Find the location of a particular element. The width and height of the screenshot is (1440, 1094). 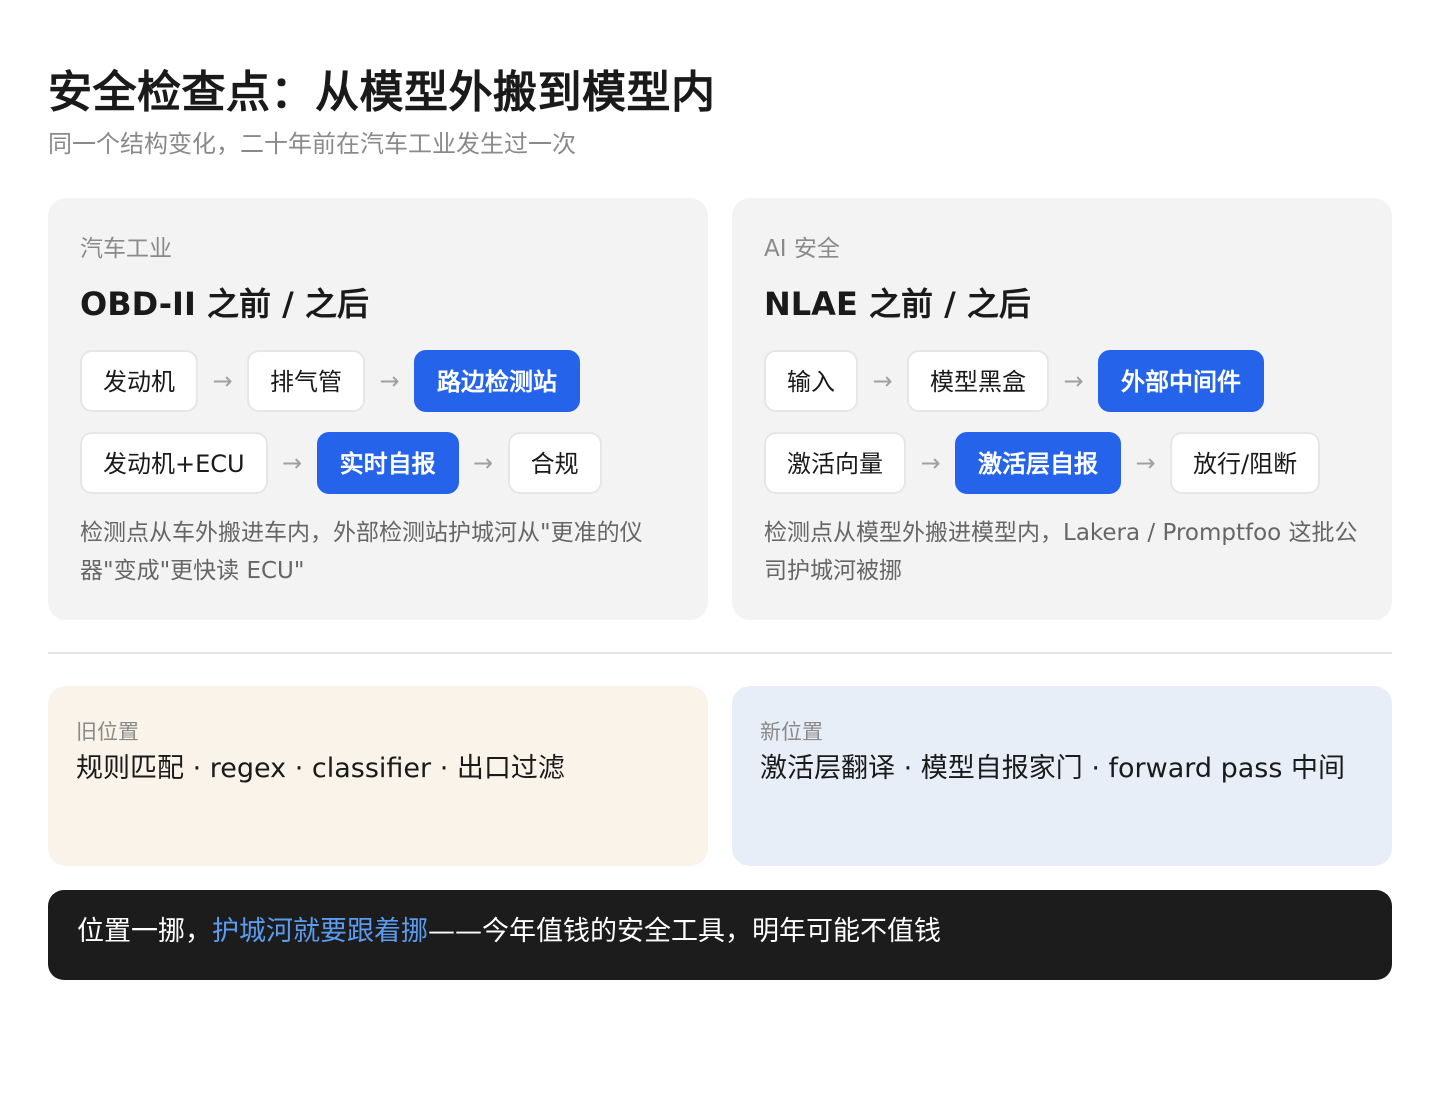

panel-heading: OBD-II 之前 / 之后 is located at coordinates (224, 304).